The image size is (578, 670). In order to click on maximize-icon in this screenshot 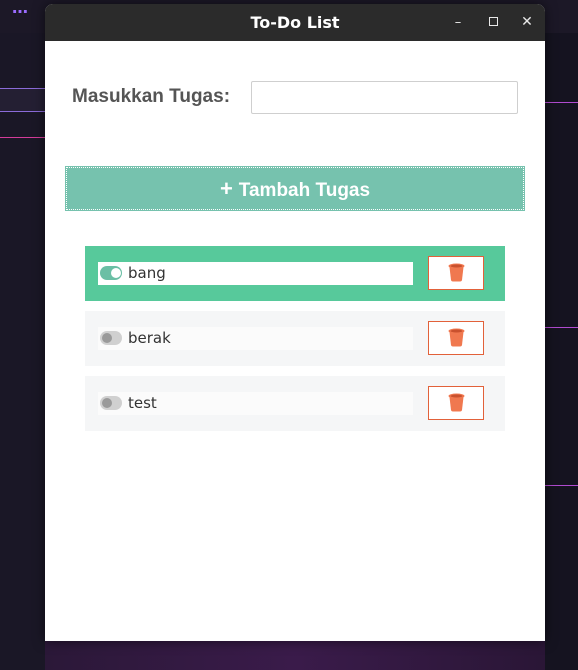, I will do `click(493, 21)`.